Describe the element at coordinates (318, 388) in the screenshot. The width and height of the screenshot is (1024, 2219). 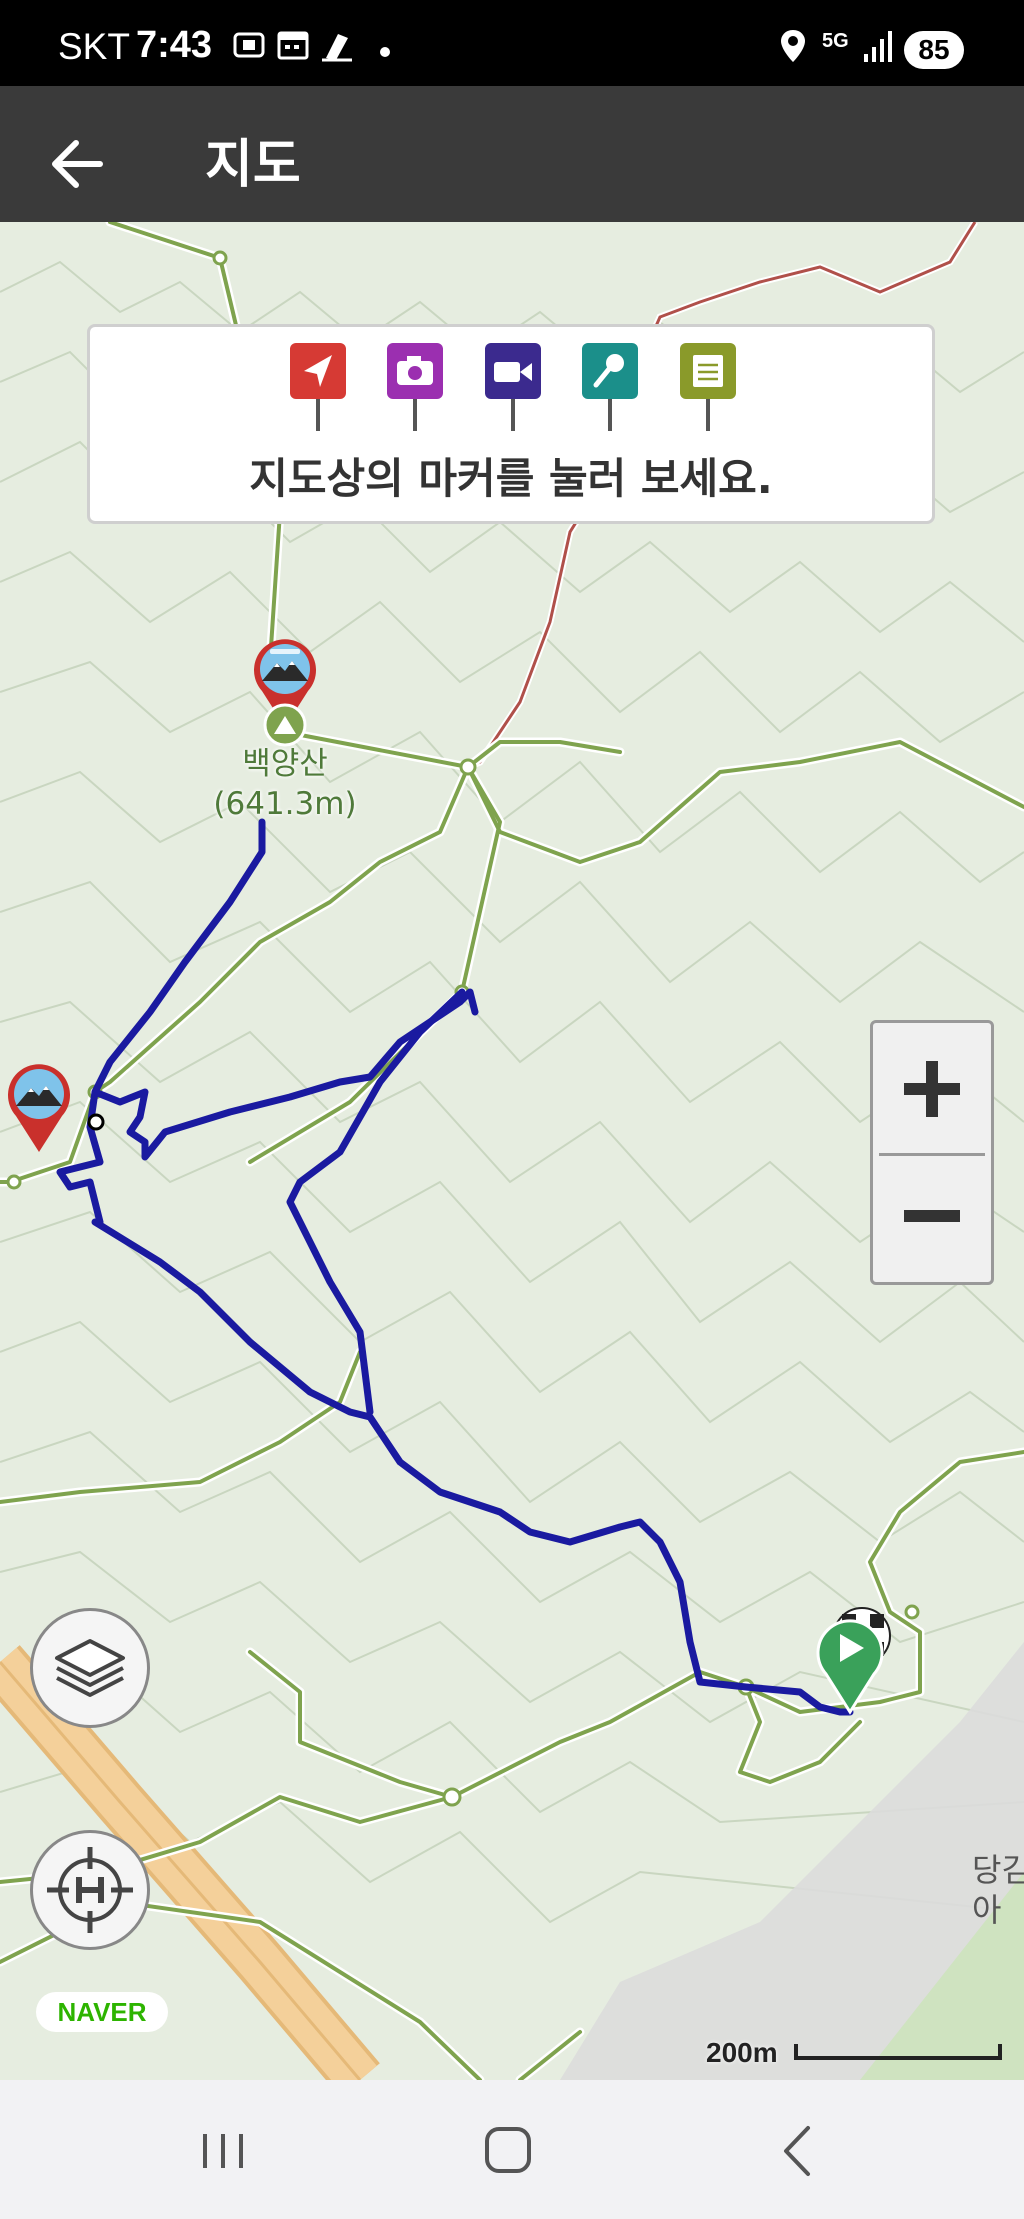
I see `navigation-arrow-icon` at that location.